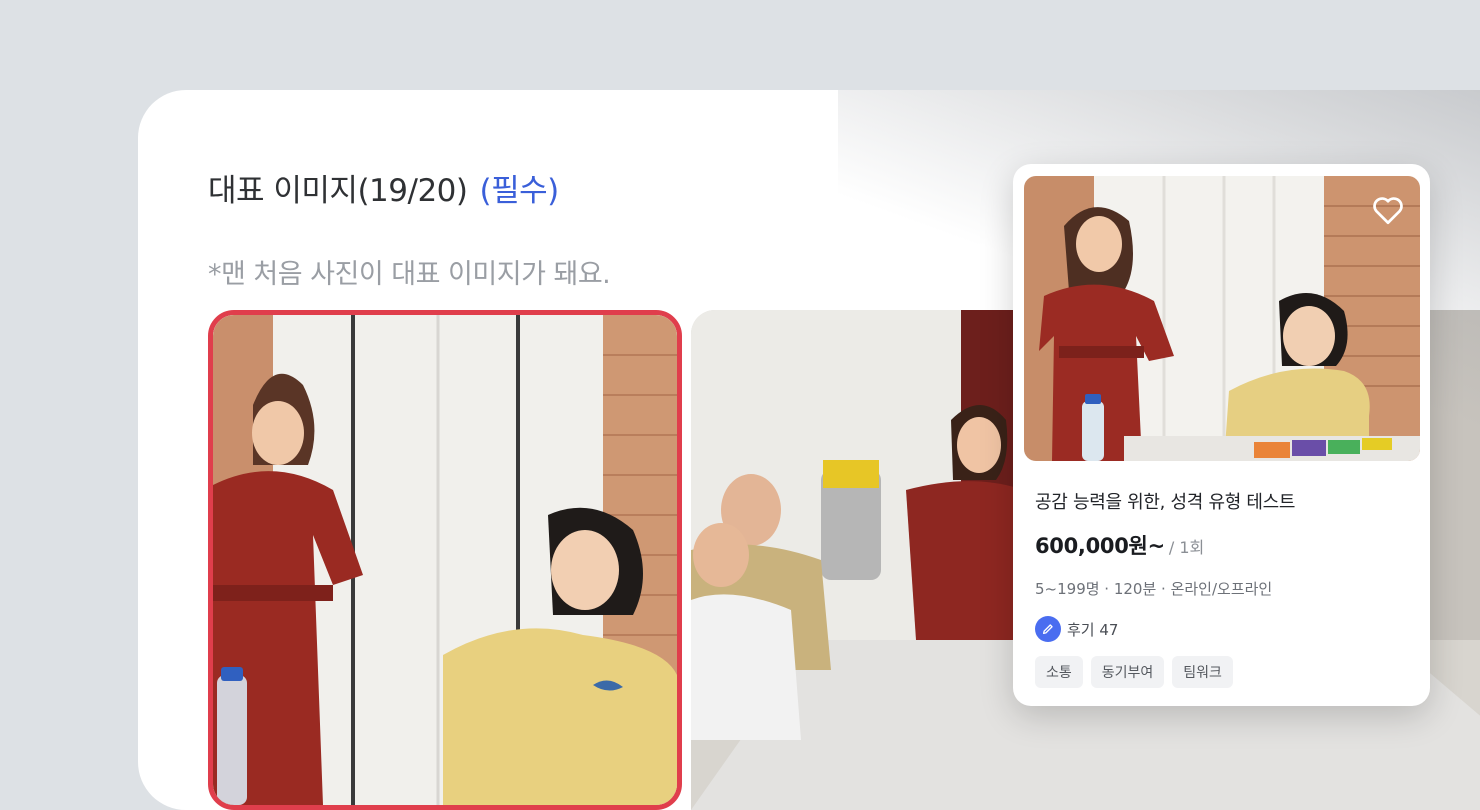 The height and width of the screenshot is (810, 1480). Describe the element at coordinates (519, 191) in the screenshot. I see `required-label: (필수)` at that location.